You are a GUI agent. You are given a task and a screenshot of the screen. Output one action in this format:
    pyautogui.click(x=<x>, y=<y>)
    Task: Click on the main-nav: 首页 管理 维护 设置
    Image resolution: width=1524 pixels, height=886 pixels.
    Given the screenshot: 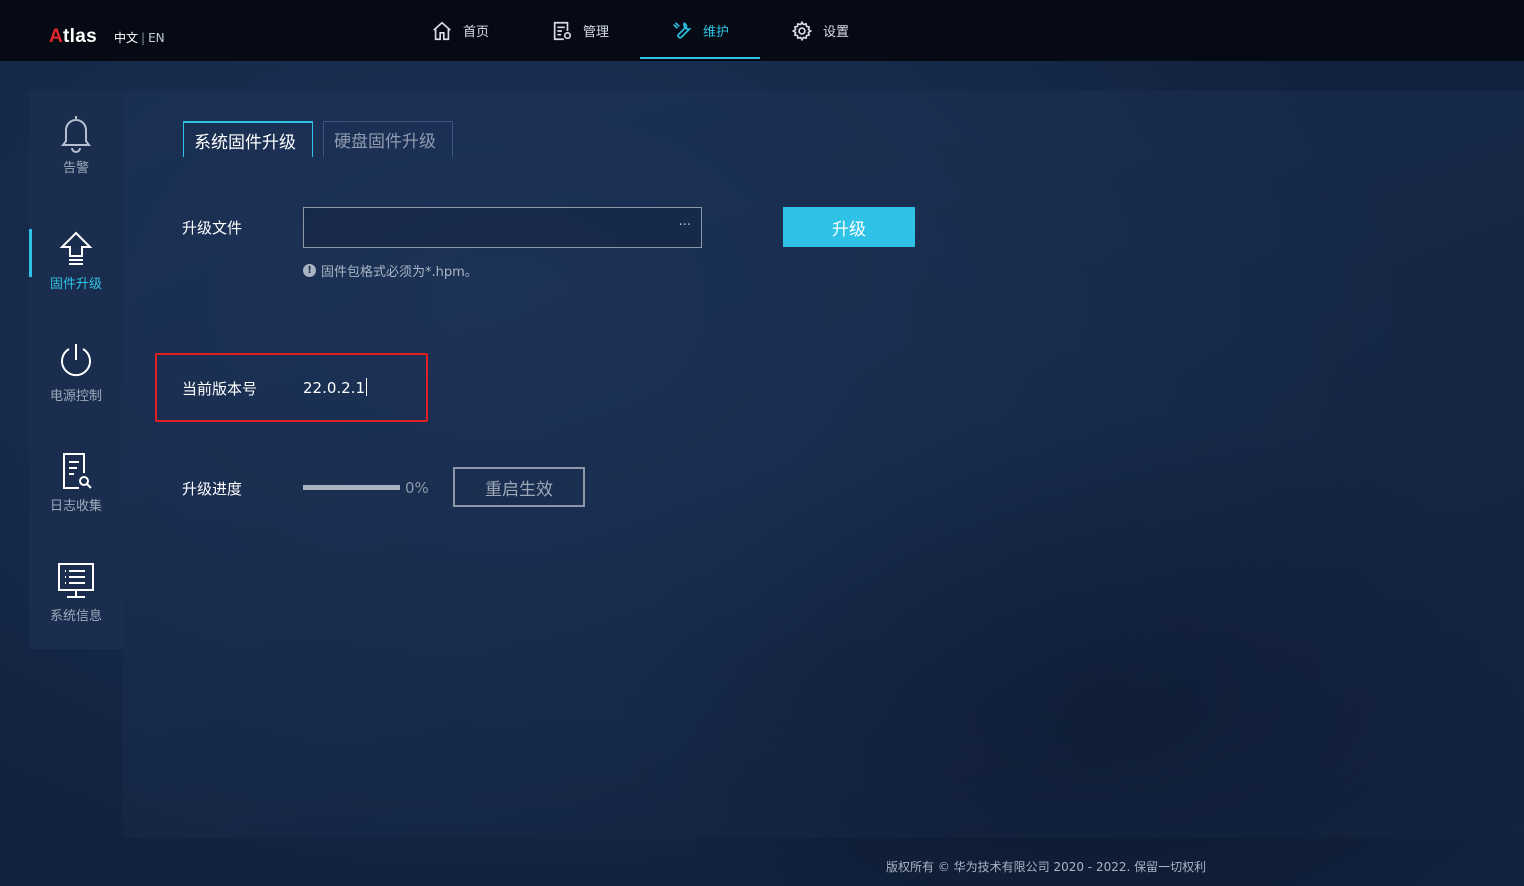 What is the action you would take?
    pyautogui.click(x=640, y=30)
    